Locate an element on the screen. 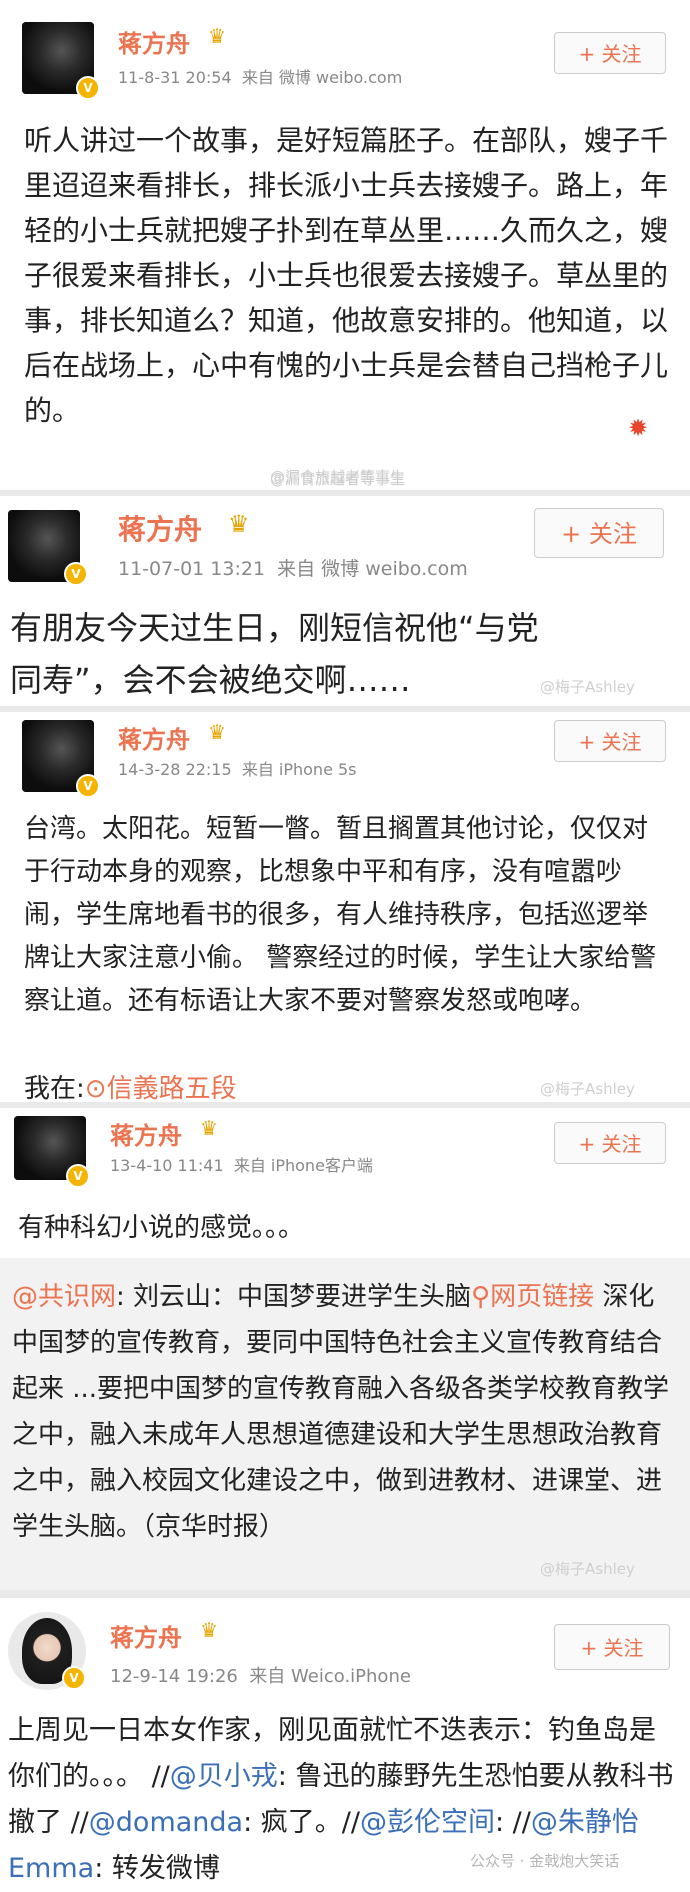  post-meta: 11-8-31 20:54 来自 微博 weibo.com is located at coordinates (260, 76).